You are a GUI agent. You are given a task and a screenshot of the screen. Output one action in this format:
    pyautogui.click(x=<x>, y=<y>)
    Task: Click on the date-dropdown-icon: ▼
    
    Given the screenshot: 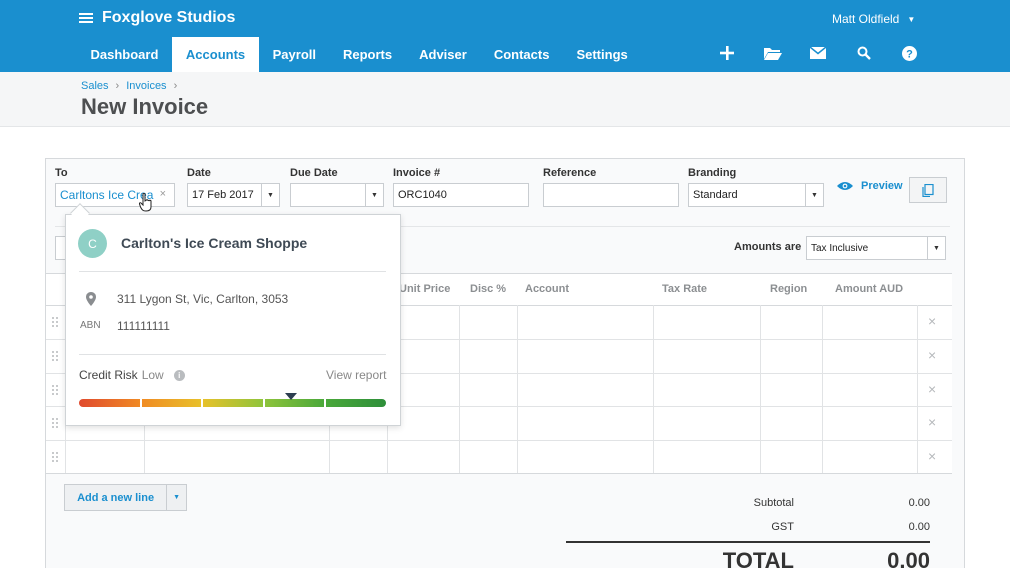 What is the action you would take?
    pyautogui.click(x=270, y=195)
    